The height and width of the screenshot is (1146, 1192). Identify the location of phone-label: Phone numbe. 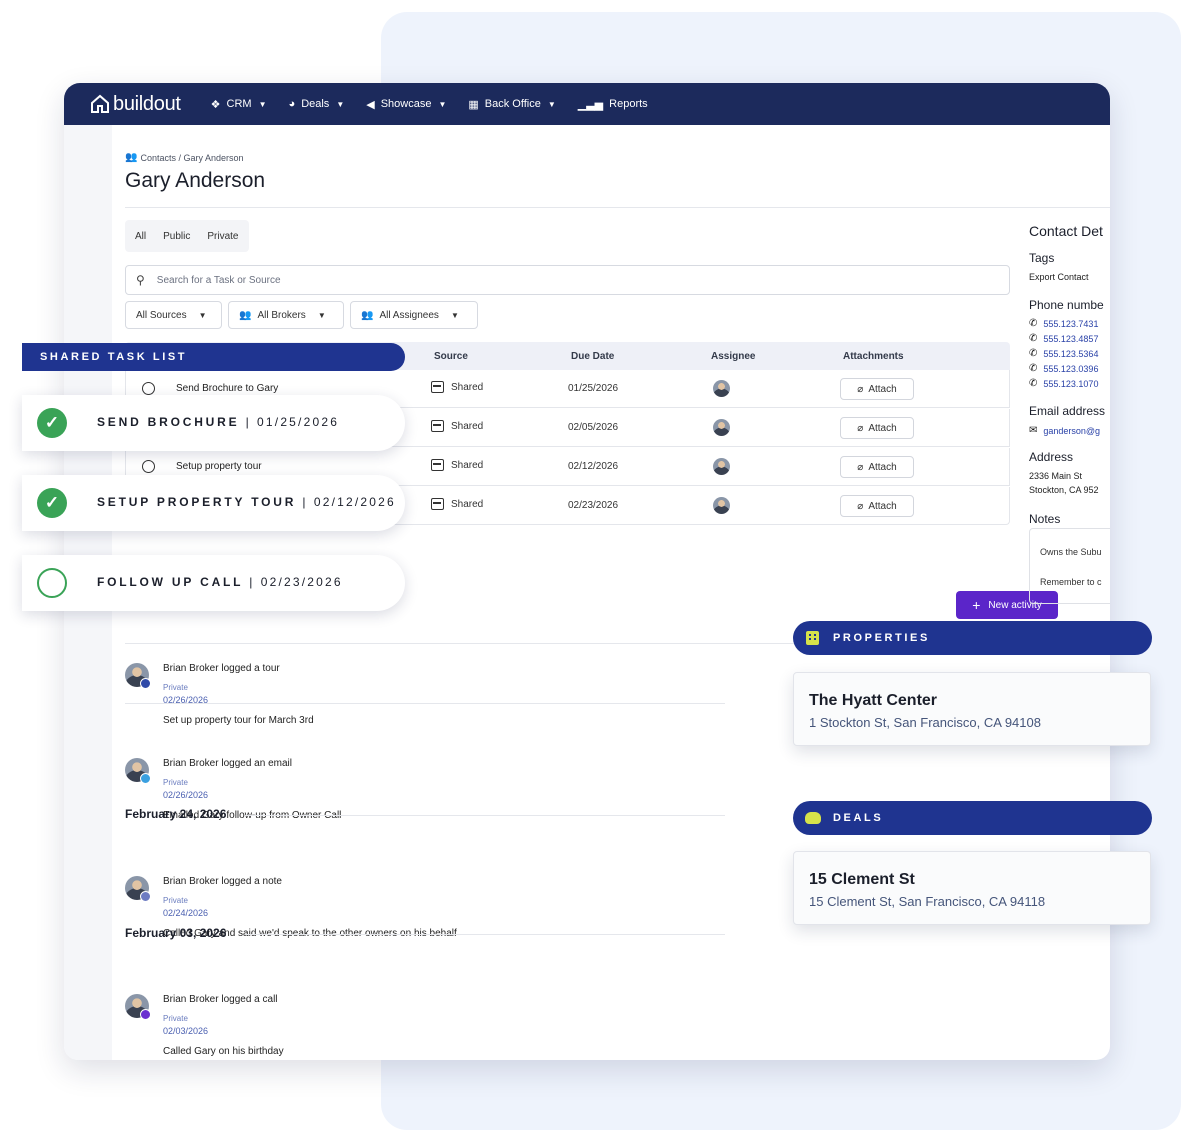
(1066, 305).